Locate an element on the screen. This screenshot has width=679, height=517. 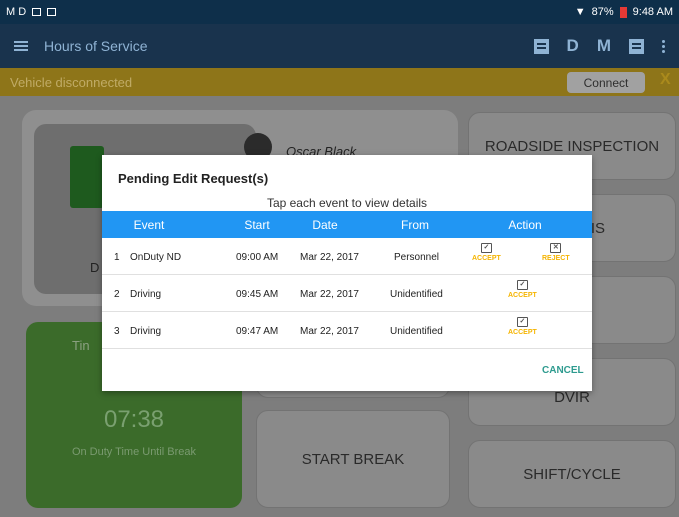
app-title: Hours of Service is located at coordinates (96, 46).